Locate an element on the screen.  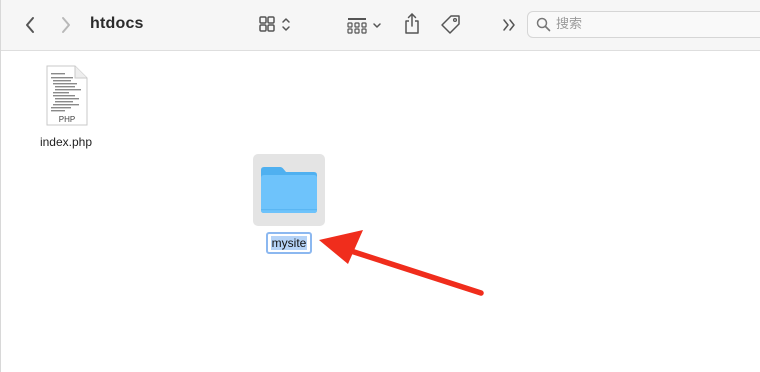
chevron-left-icon is located at coordinates (30, 25).